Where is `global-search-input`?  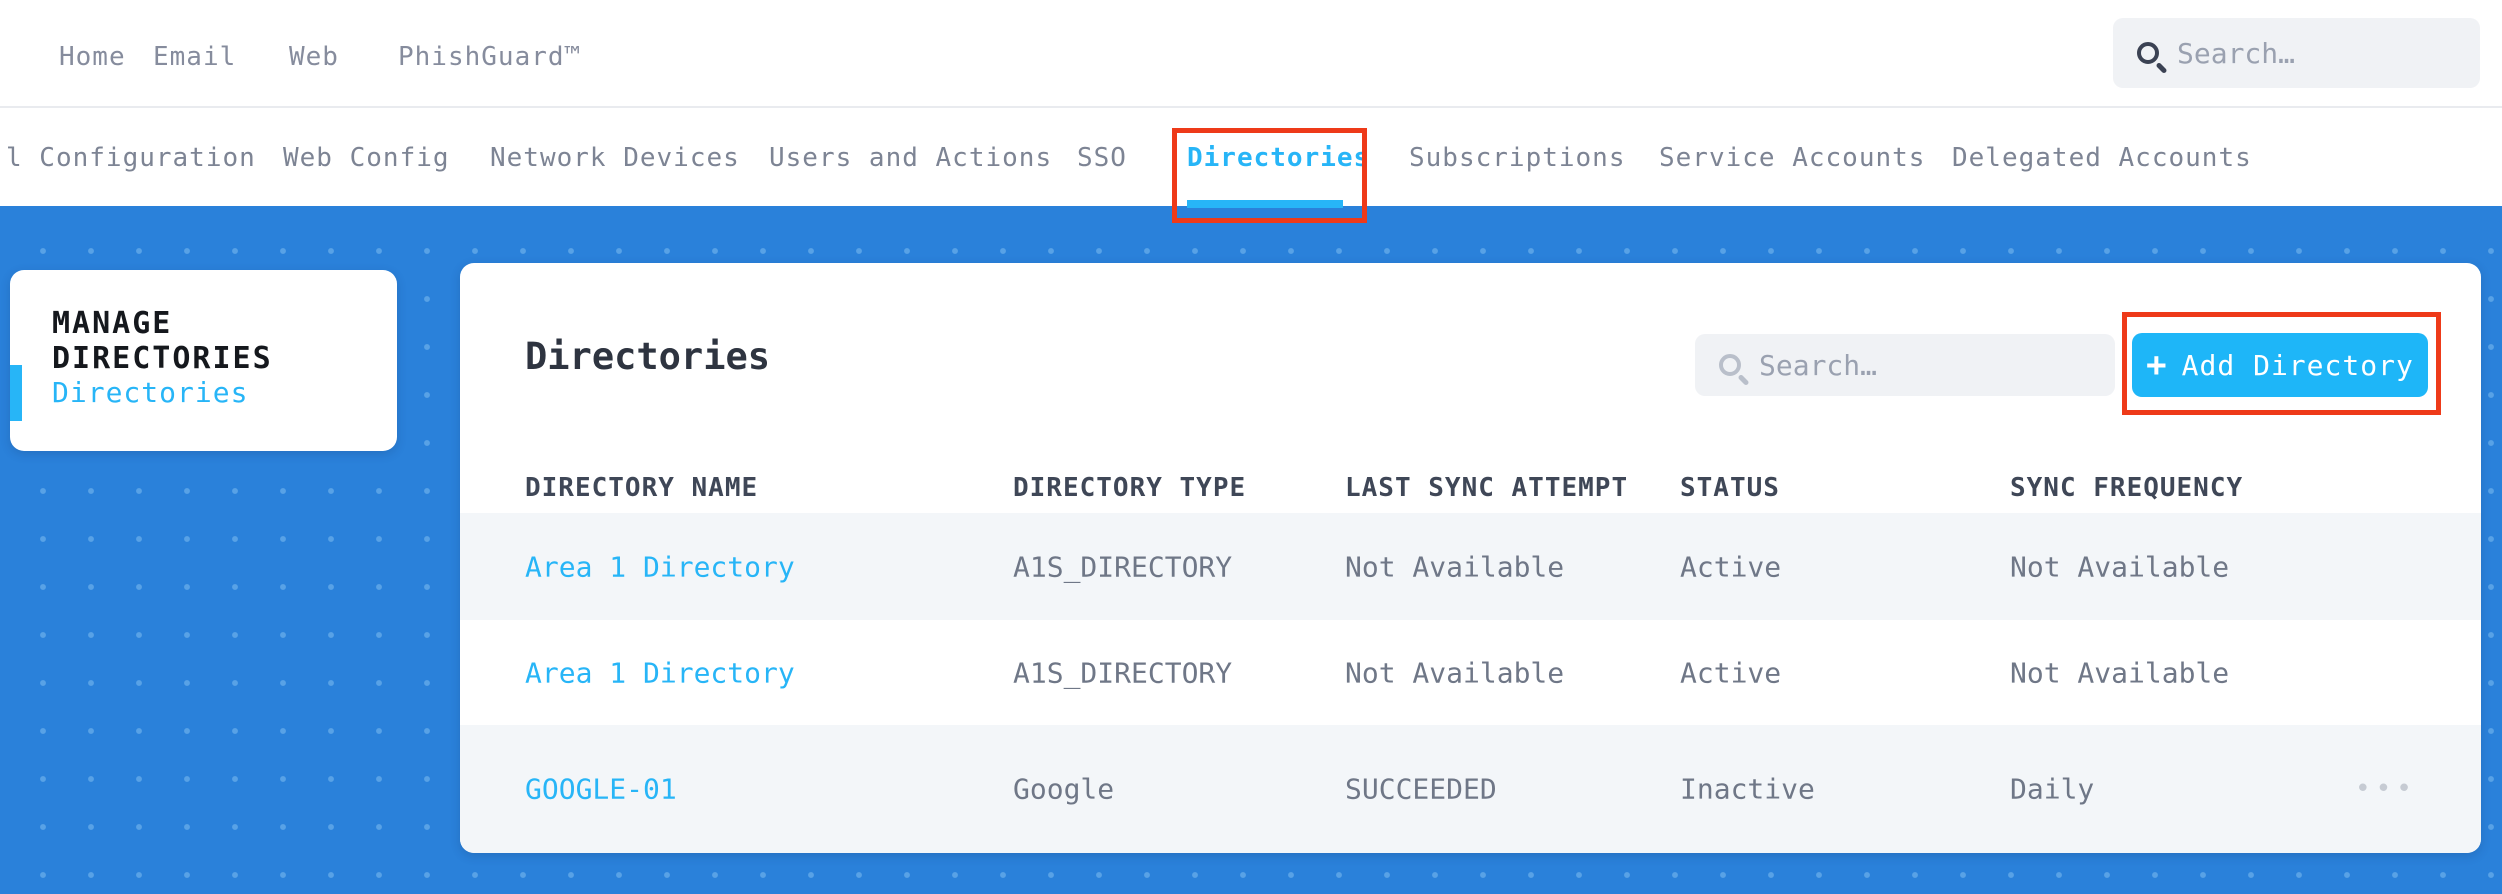
global-search-input is located at coordinates (2319, 53).